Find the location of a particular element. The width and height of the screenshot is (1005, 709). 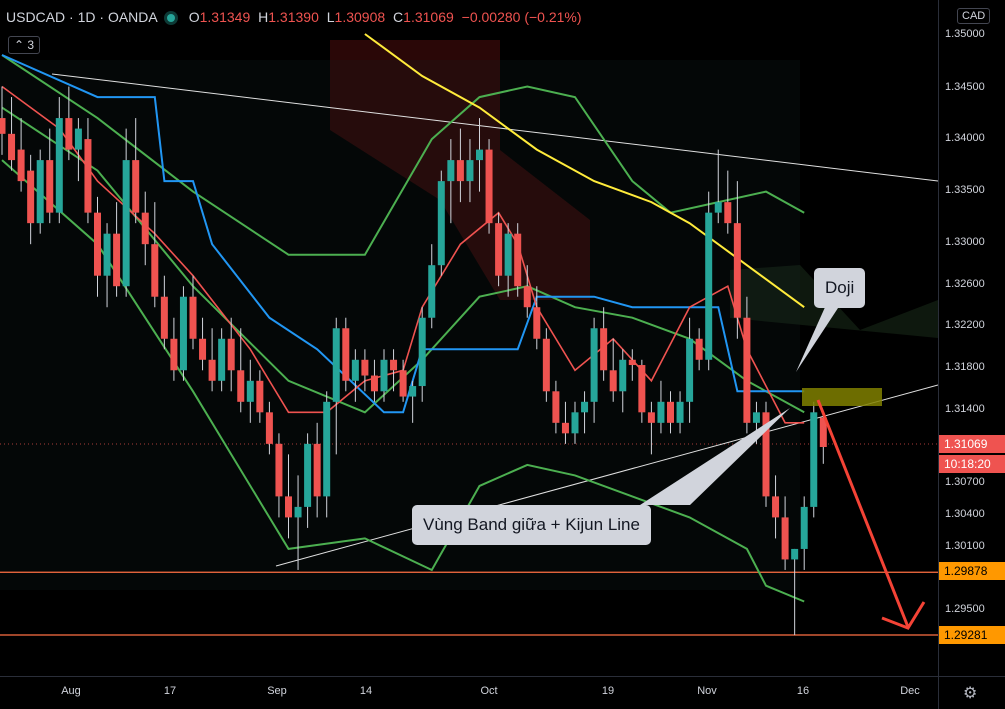

time-tick: 19 is located at coordinates (608, 691).